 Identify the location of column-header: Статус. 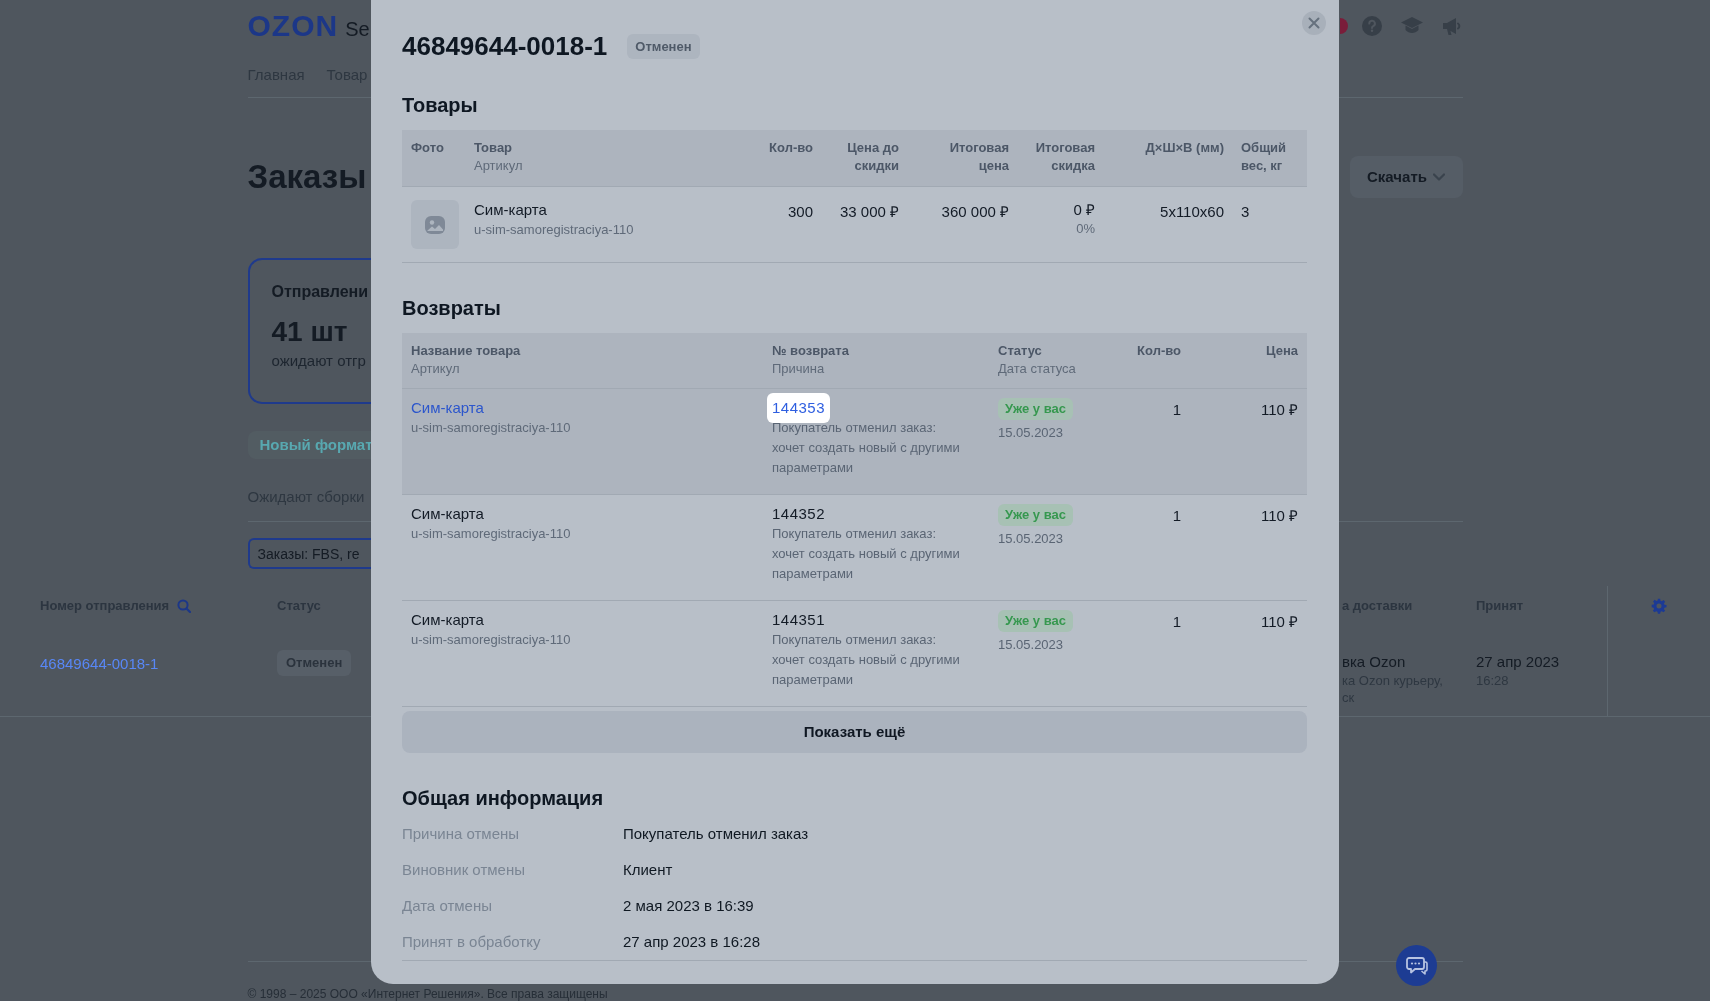
(1020, 351).